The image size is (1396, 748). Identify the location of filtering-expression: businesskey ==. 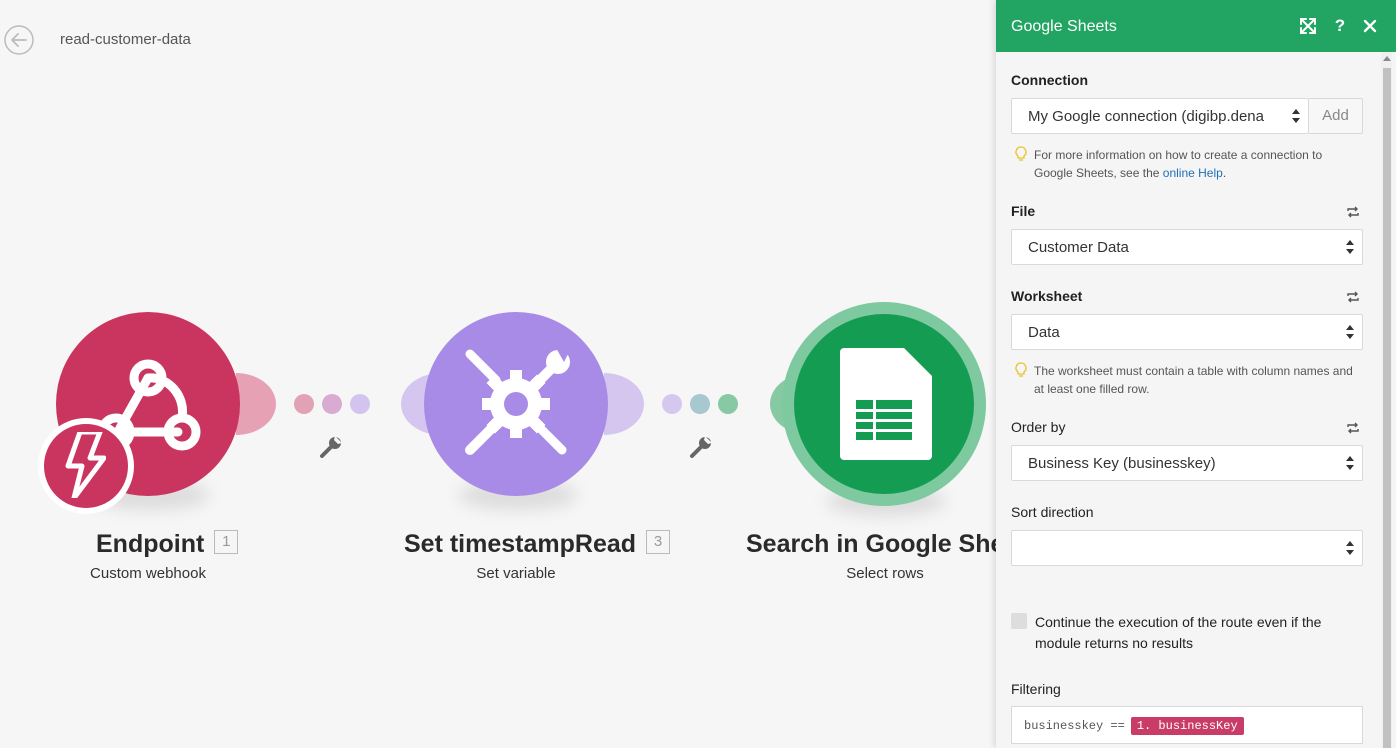
(1074, 726).